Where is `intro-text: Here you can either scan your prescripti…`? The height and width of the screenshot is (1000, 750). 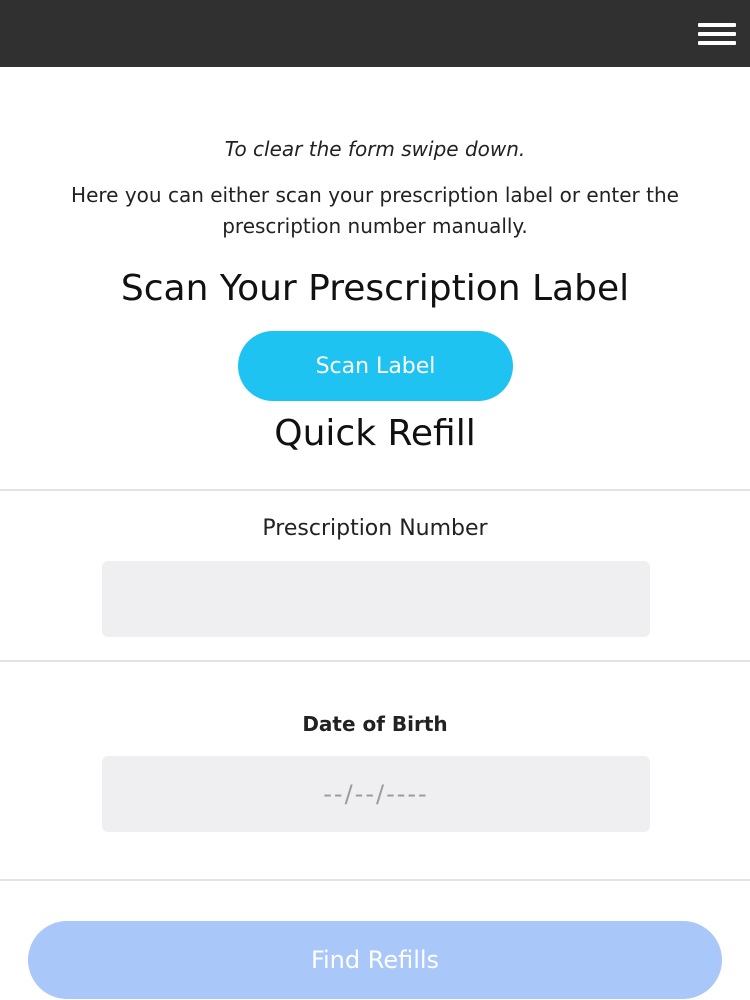
intro-text: Here you can either scan your prescripti… is located at coordinates (375, 210).